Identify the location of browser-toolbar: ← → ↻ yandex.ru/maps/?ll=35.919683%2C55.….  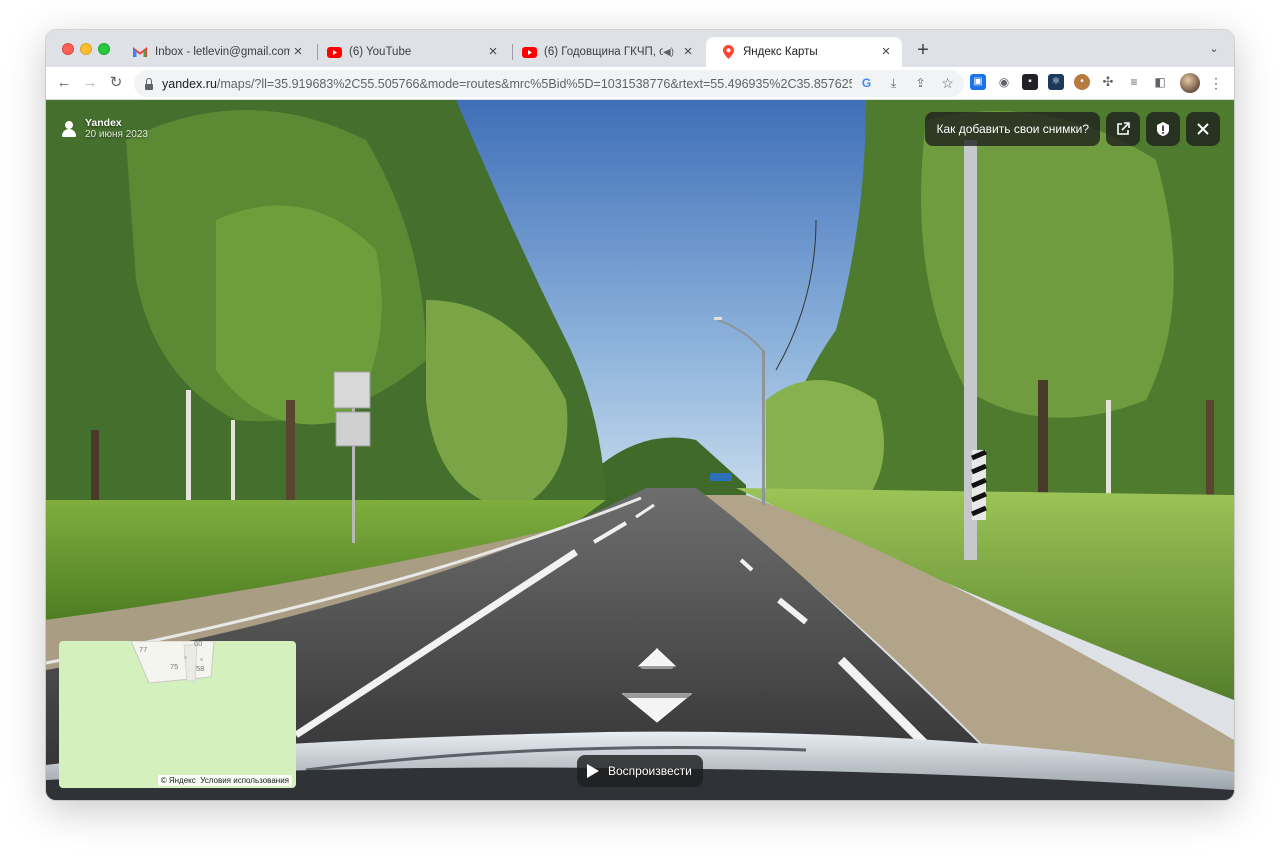
(640, 83).